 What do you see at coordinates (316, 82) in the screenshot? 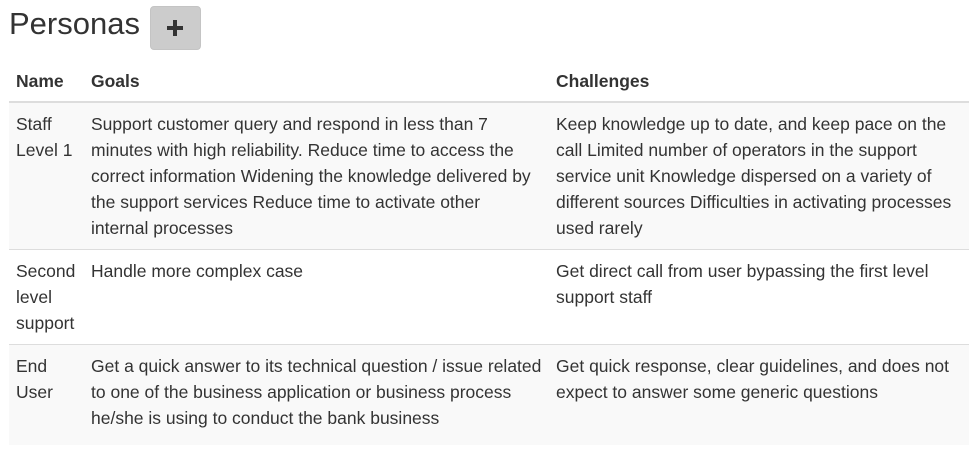
I see `column-header-goals: Goals` at bounding box center [316, 82].